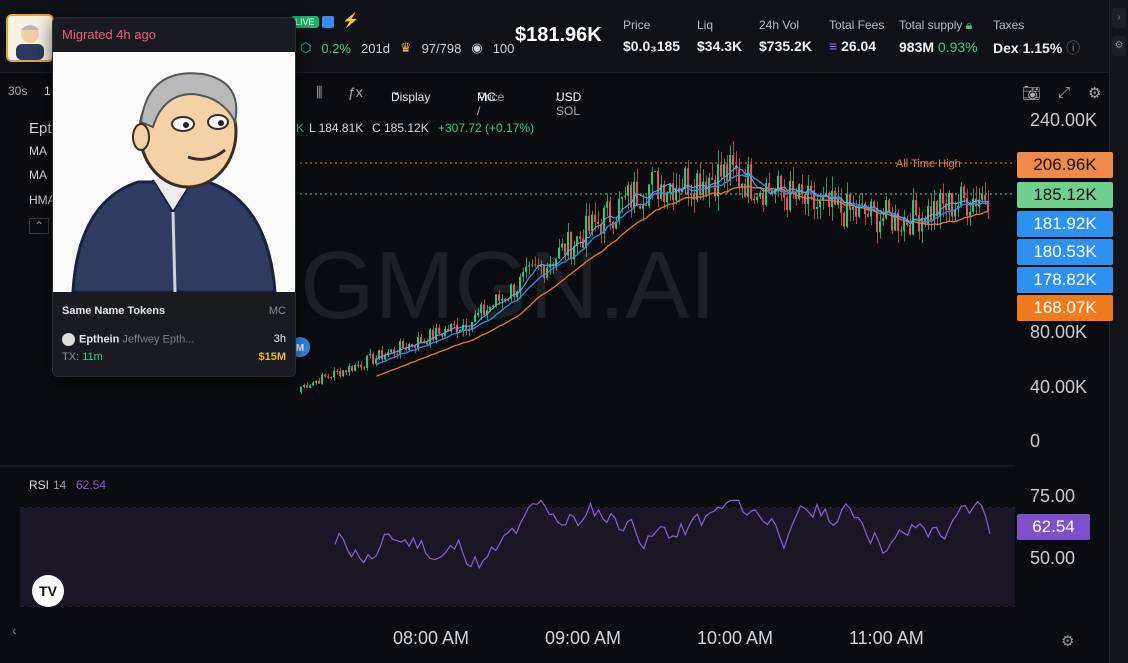 This screenshot has height=663, width=1128. Describe the element at coordinates (735, 638) in the screenshot. I see `x-tick-1000: 10:00 AM` at that location.